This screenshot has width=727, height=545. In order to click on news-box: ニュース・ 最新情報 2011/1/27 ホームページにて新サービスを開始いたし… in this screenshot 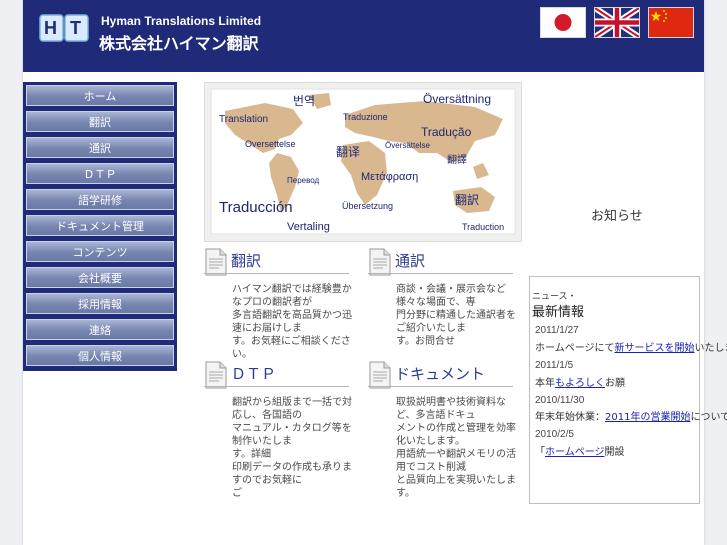, I will do `click(628, 390)`.